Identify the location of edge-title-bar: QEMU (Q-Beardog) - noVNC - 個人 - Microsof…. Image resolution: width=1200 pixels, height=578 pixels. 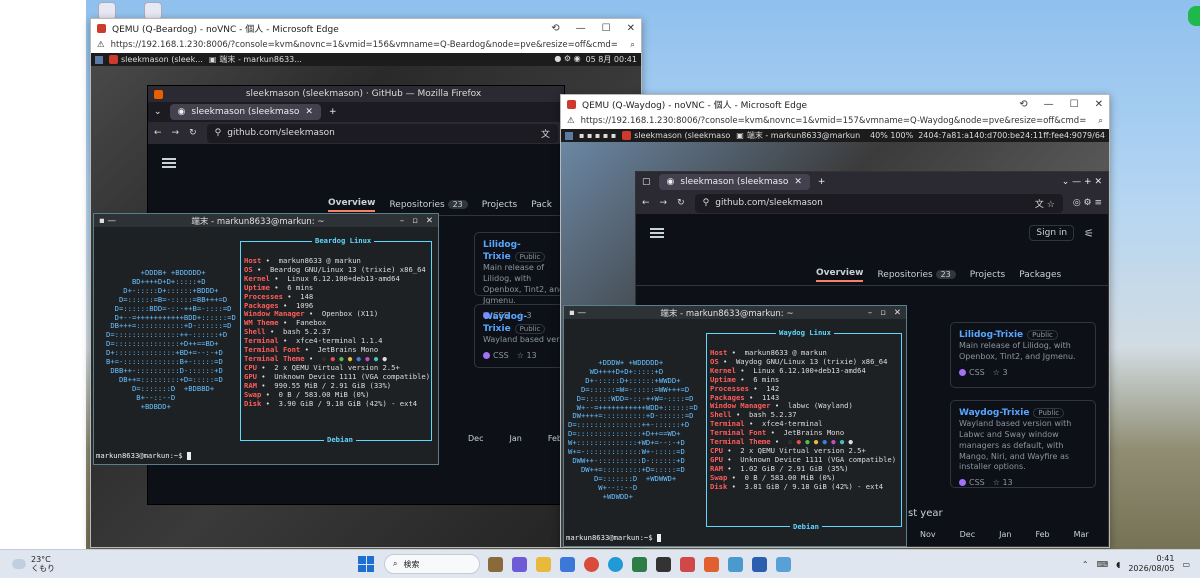
(366, 28).